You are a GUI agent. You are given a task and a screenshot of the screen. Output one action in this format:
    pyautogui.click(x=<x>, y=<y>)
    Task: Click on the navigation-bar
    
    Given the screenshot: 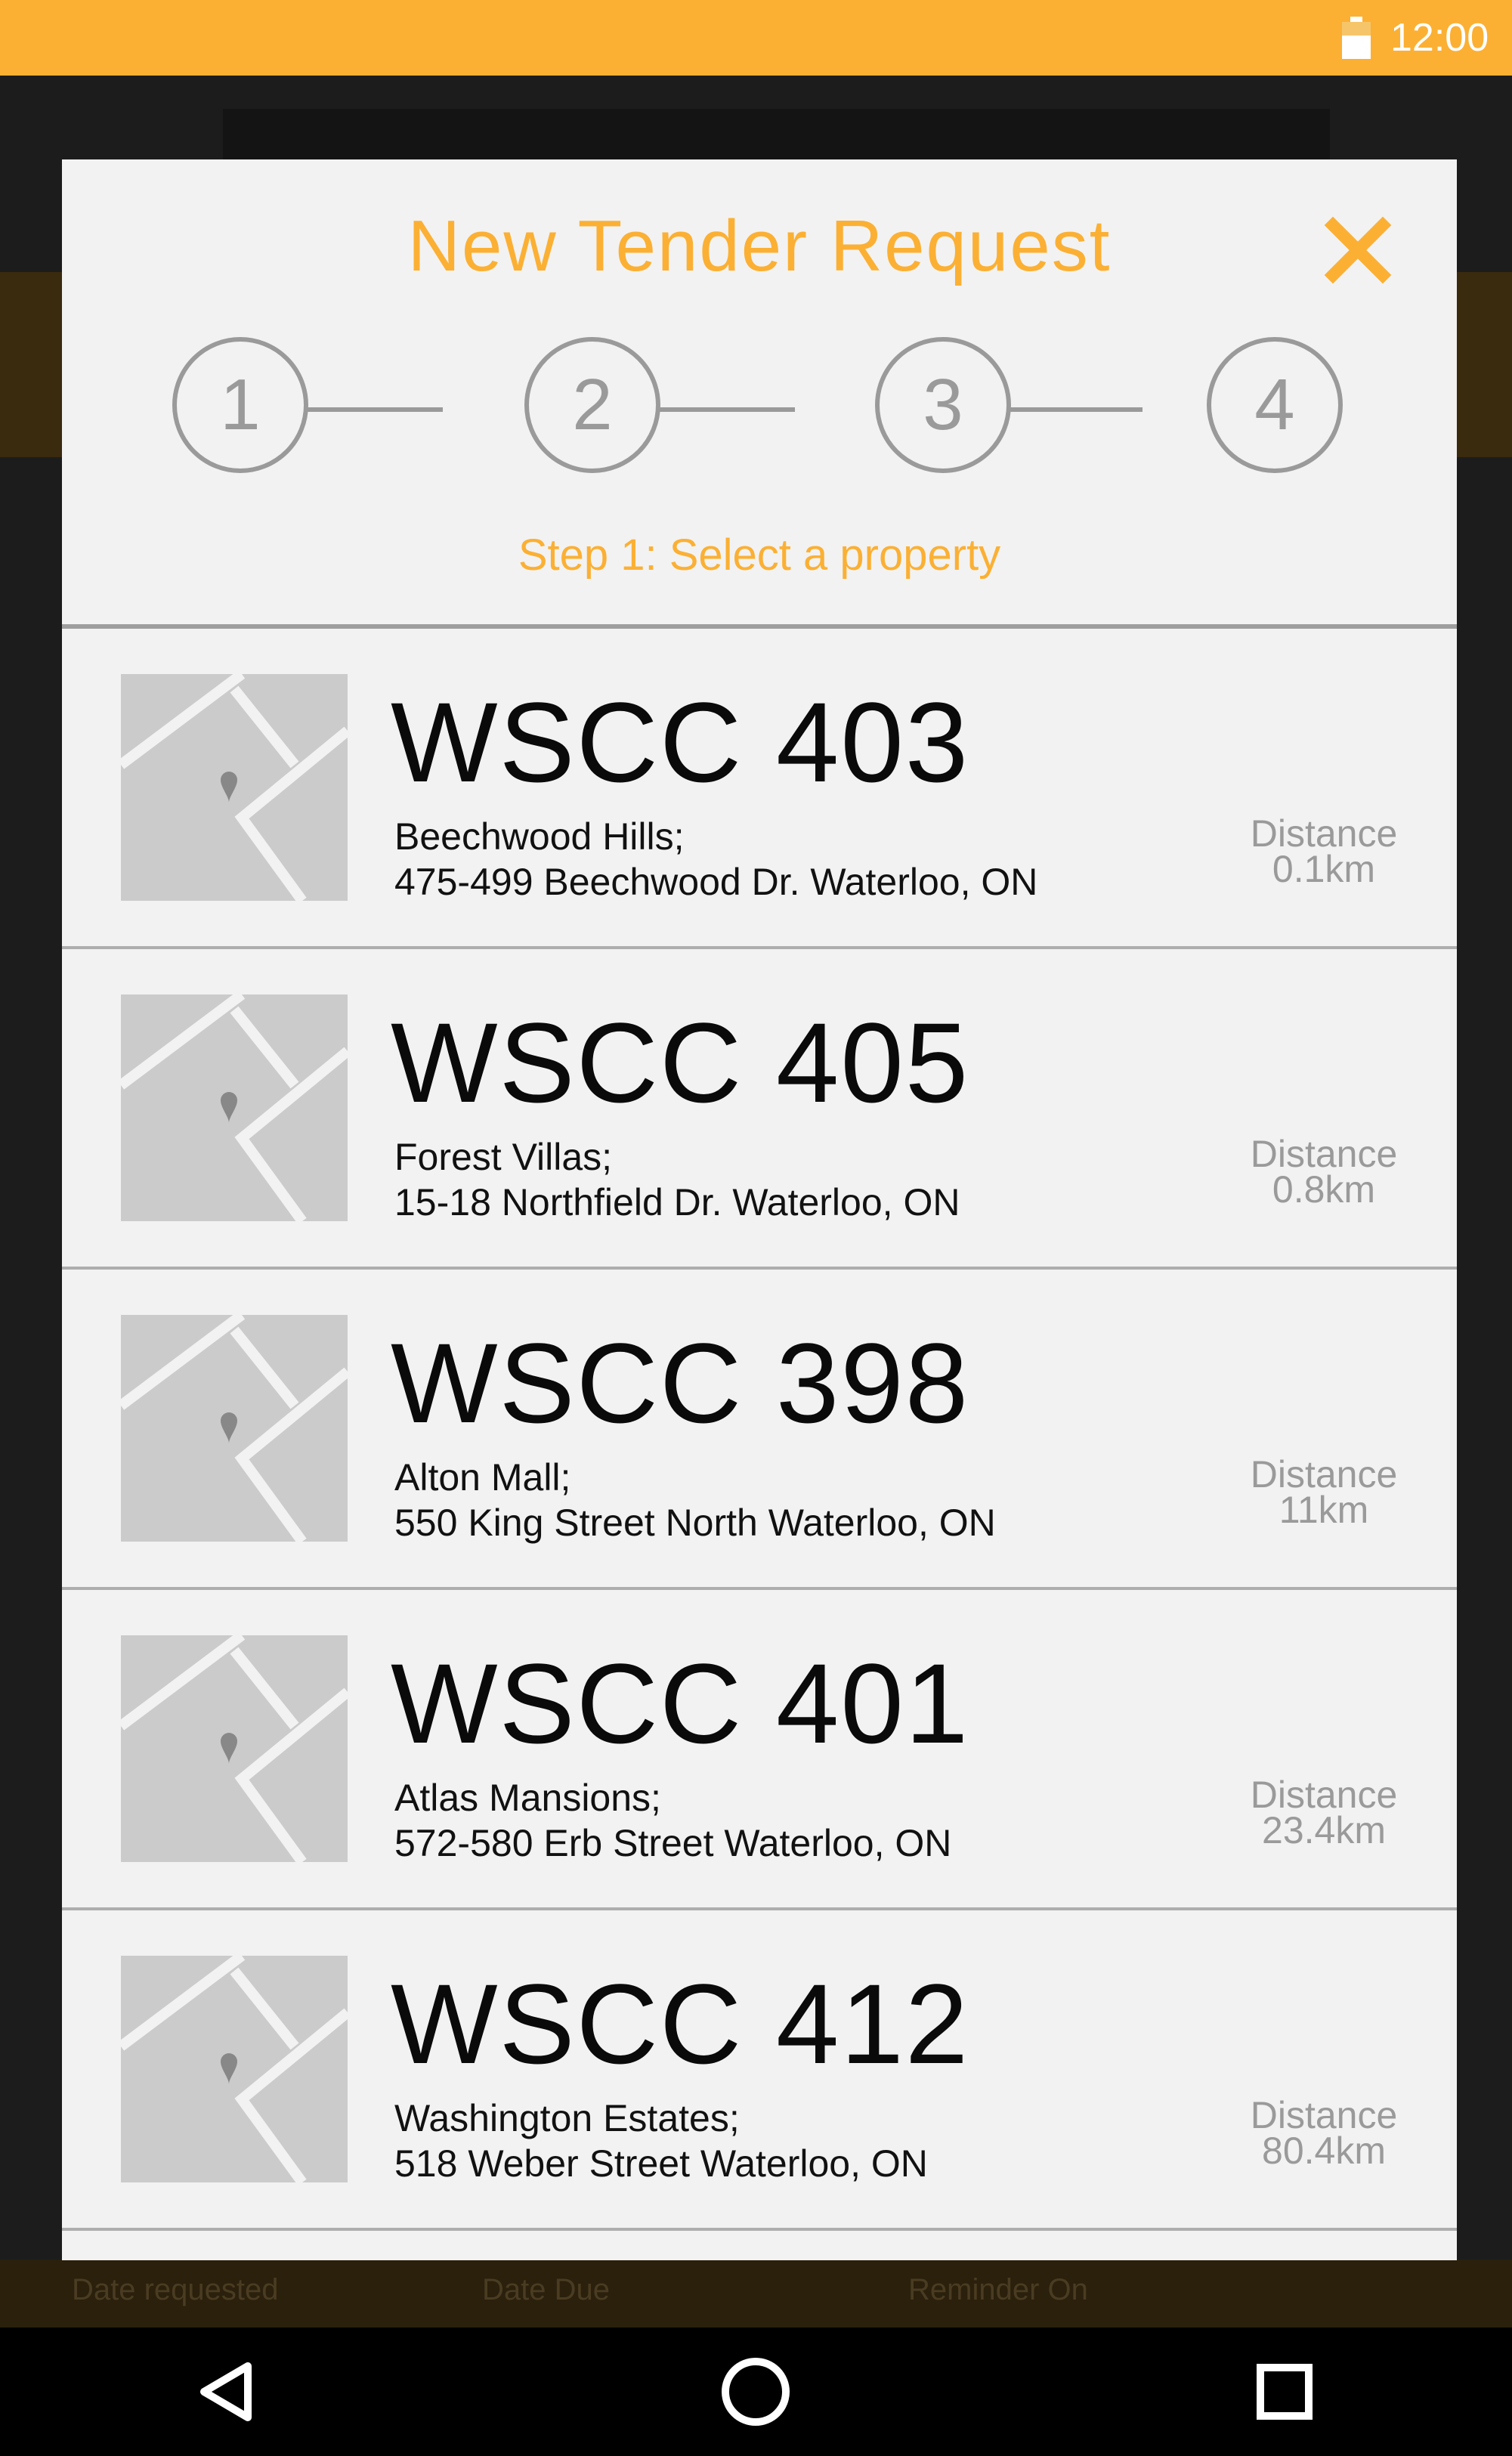 What is the action you would take?
    pyautogui.click(x=756, y=2392)
    